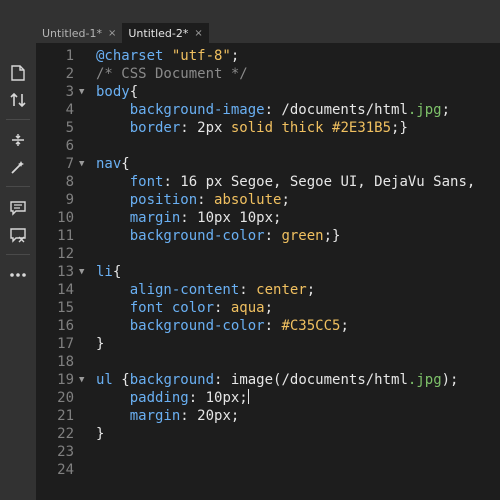  What do you see at coordinates (184, 290) in the screenshot?
I see `code-token: align-content` at bounding box center [184, 290].